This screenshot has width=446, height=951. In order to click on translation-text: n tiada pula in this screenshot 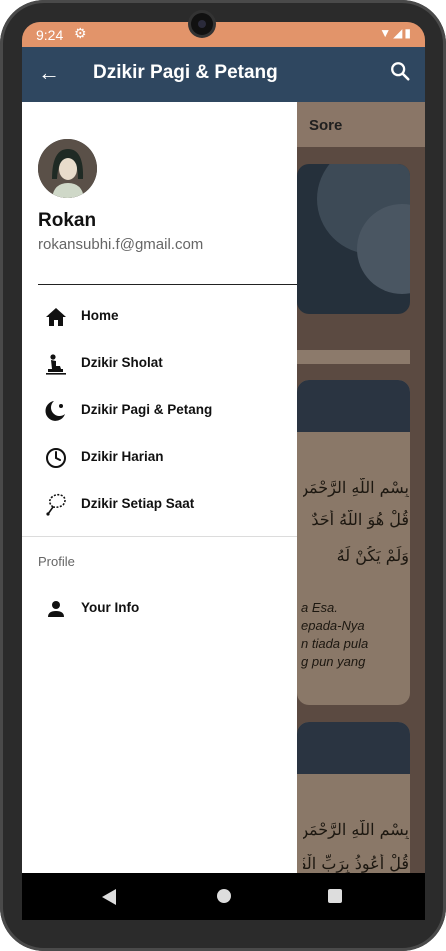, I will do `click(335, 643)`.